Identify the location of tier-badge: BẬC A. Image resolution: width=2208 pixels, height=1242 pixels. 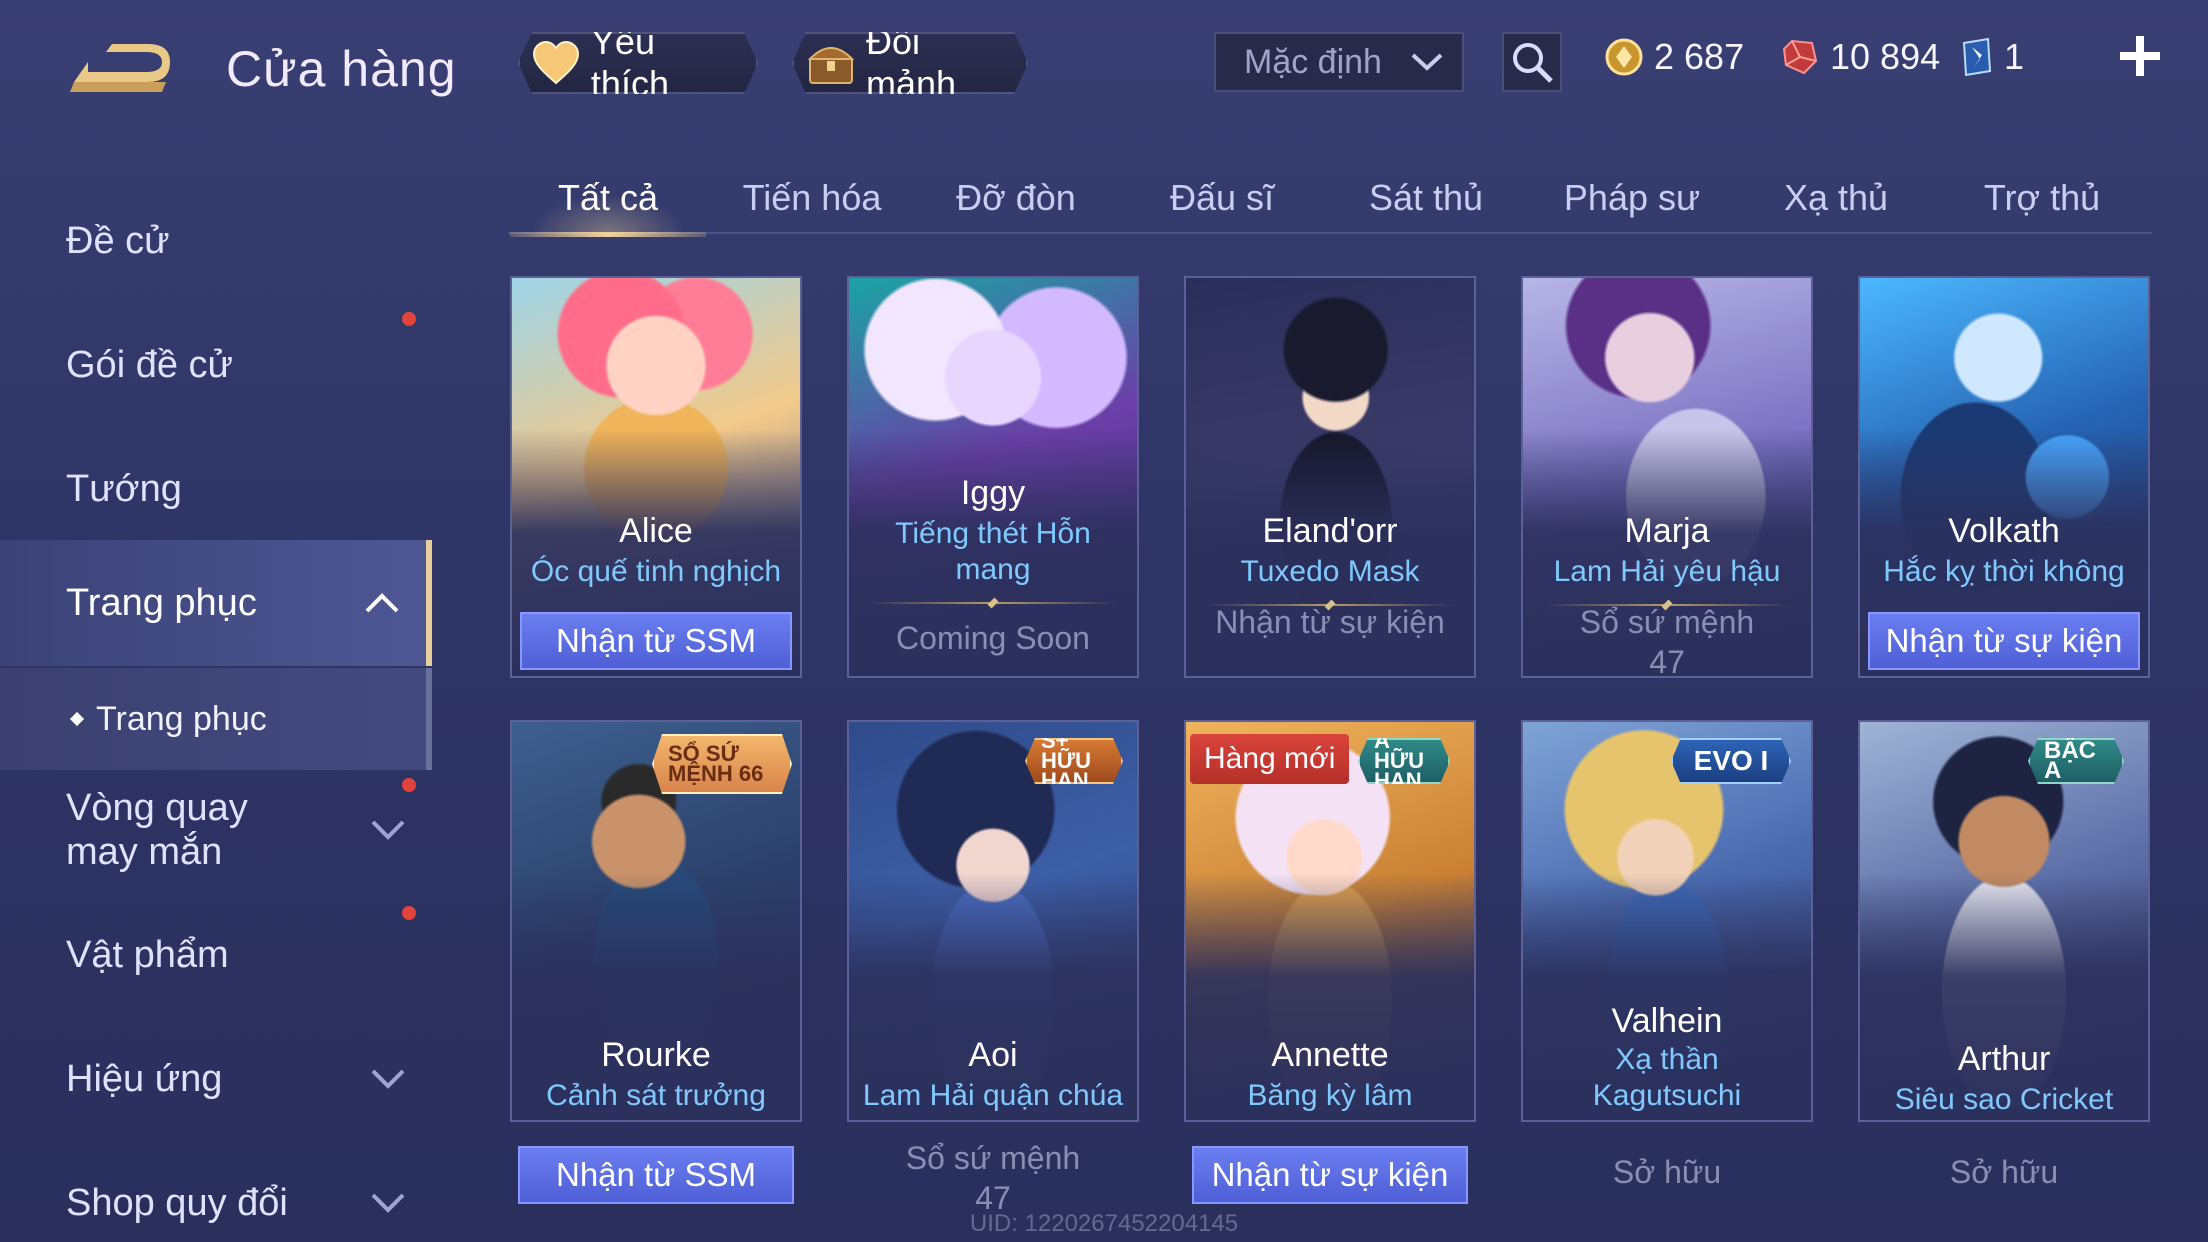
(2076, 761).